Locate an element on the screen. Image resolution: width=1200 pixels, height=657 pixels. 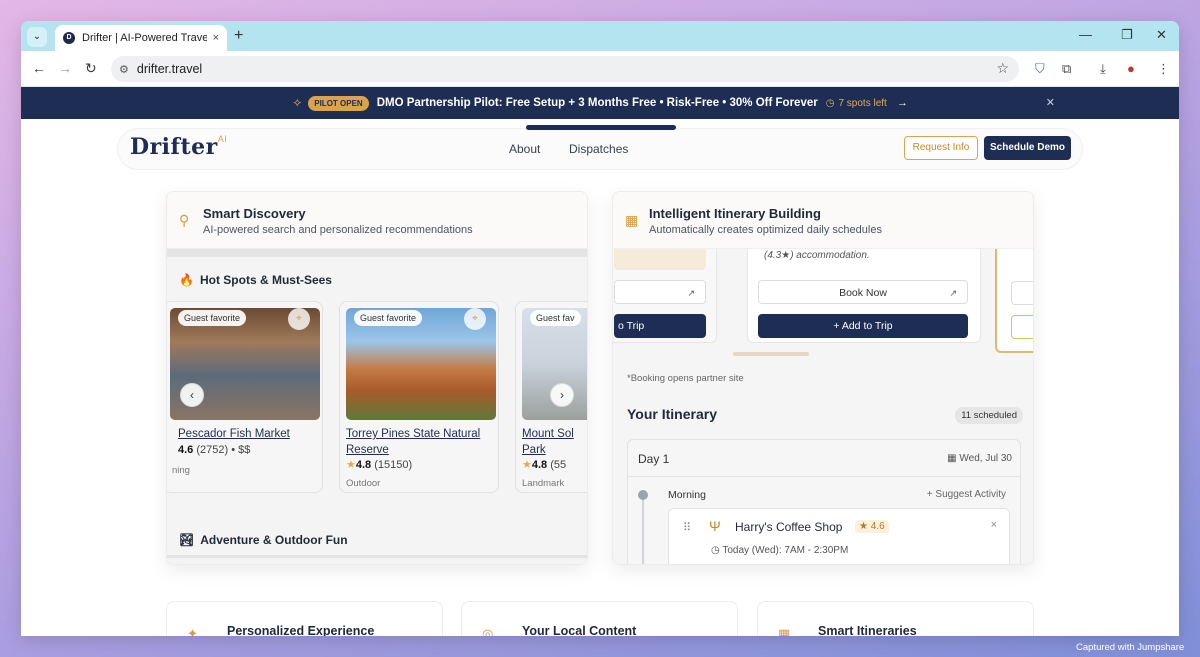
place-rating: ★4.8 (15150) is located at coordinates (379, 465).